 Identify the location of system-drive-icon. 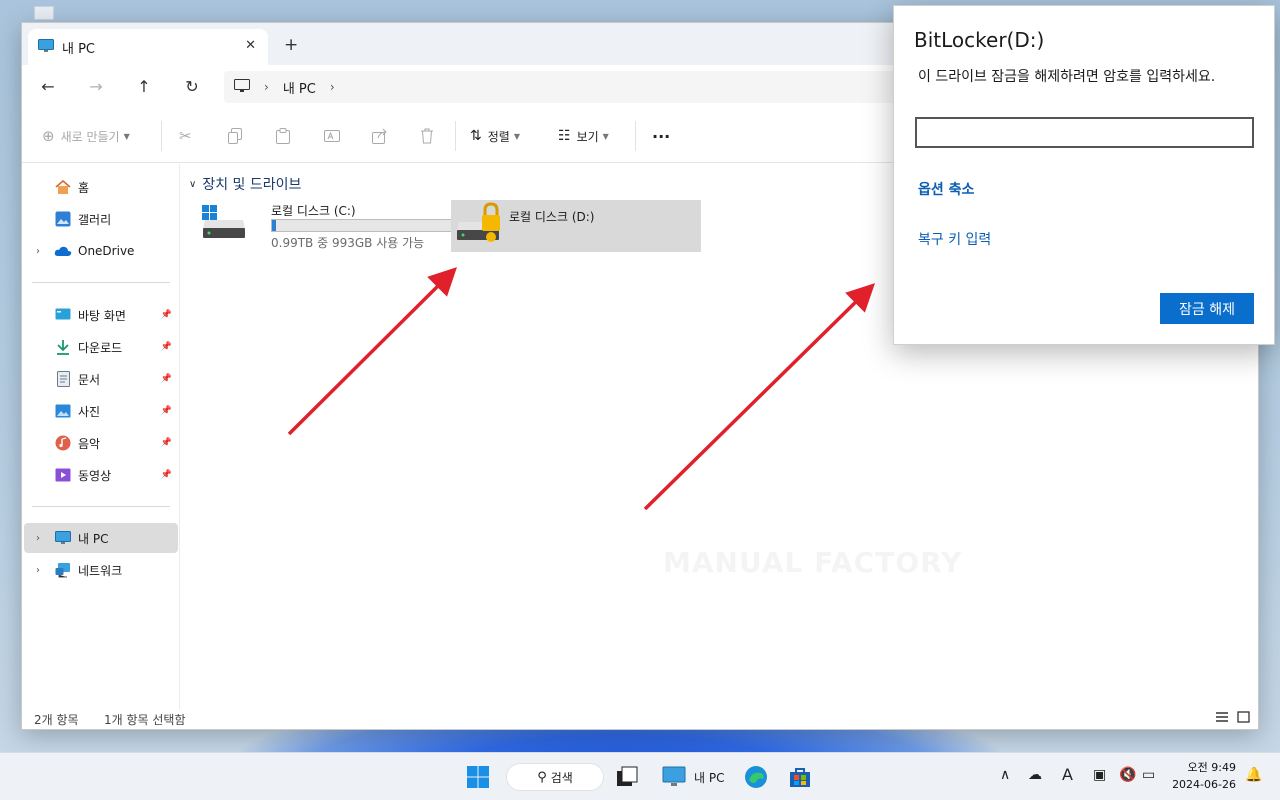
(224, 223).